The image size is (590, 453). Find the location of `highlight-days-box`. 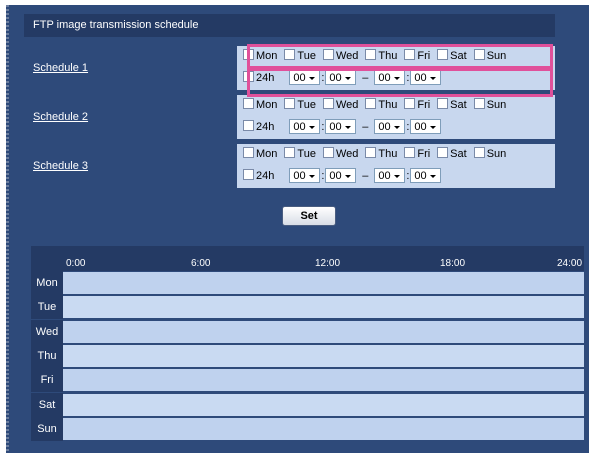

highlight-days-box is located at coordinates (400, 56).